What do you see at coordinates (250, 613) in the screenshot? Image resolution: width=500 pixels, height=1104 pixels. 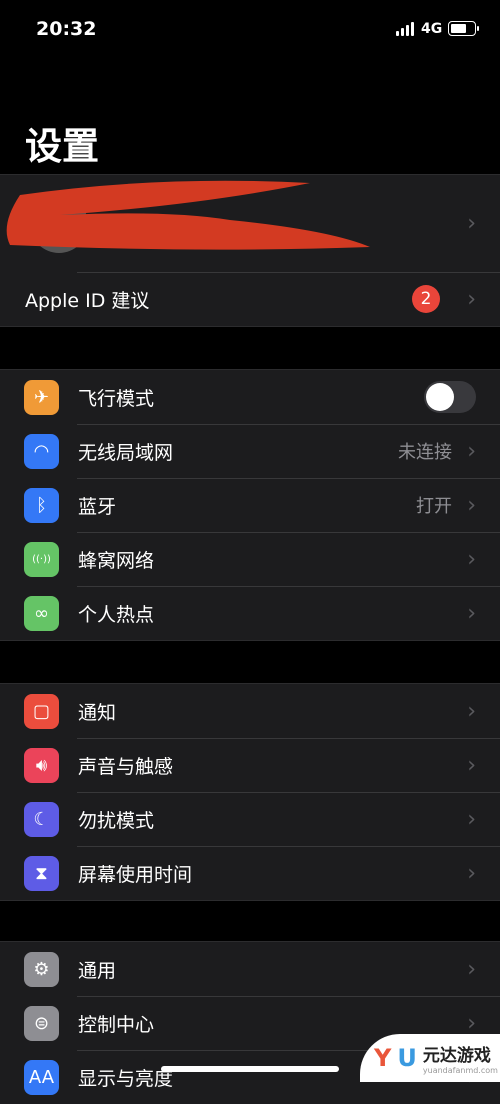 I see `settings-row: ∞ 个人热点 ›` at bounding box center [250, 613].